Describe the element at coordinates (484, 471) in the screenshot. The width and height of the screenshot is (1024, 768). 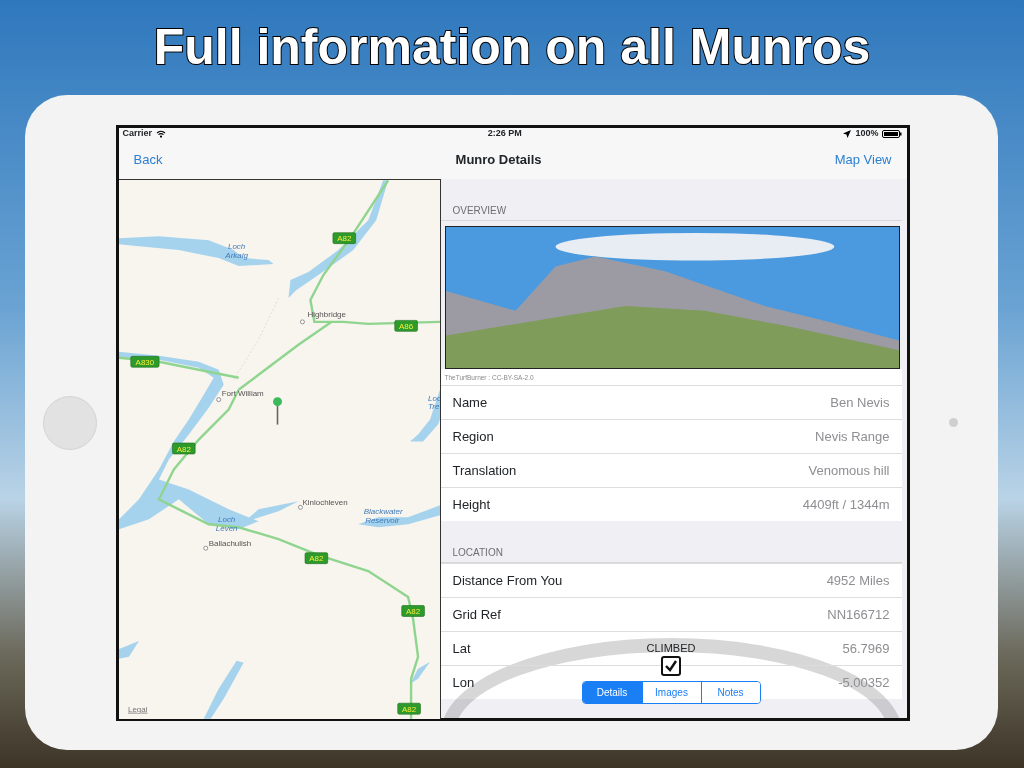
I see `row-label: Translation` at that location.